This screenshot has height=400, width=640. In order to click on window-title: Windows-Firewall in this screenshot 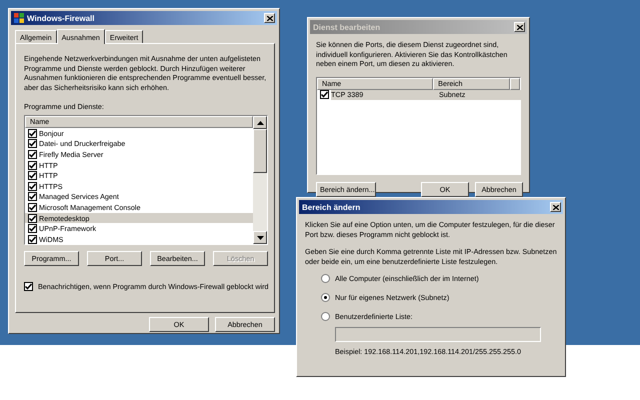, I will do `click(60, 18)`.